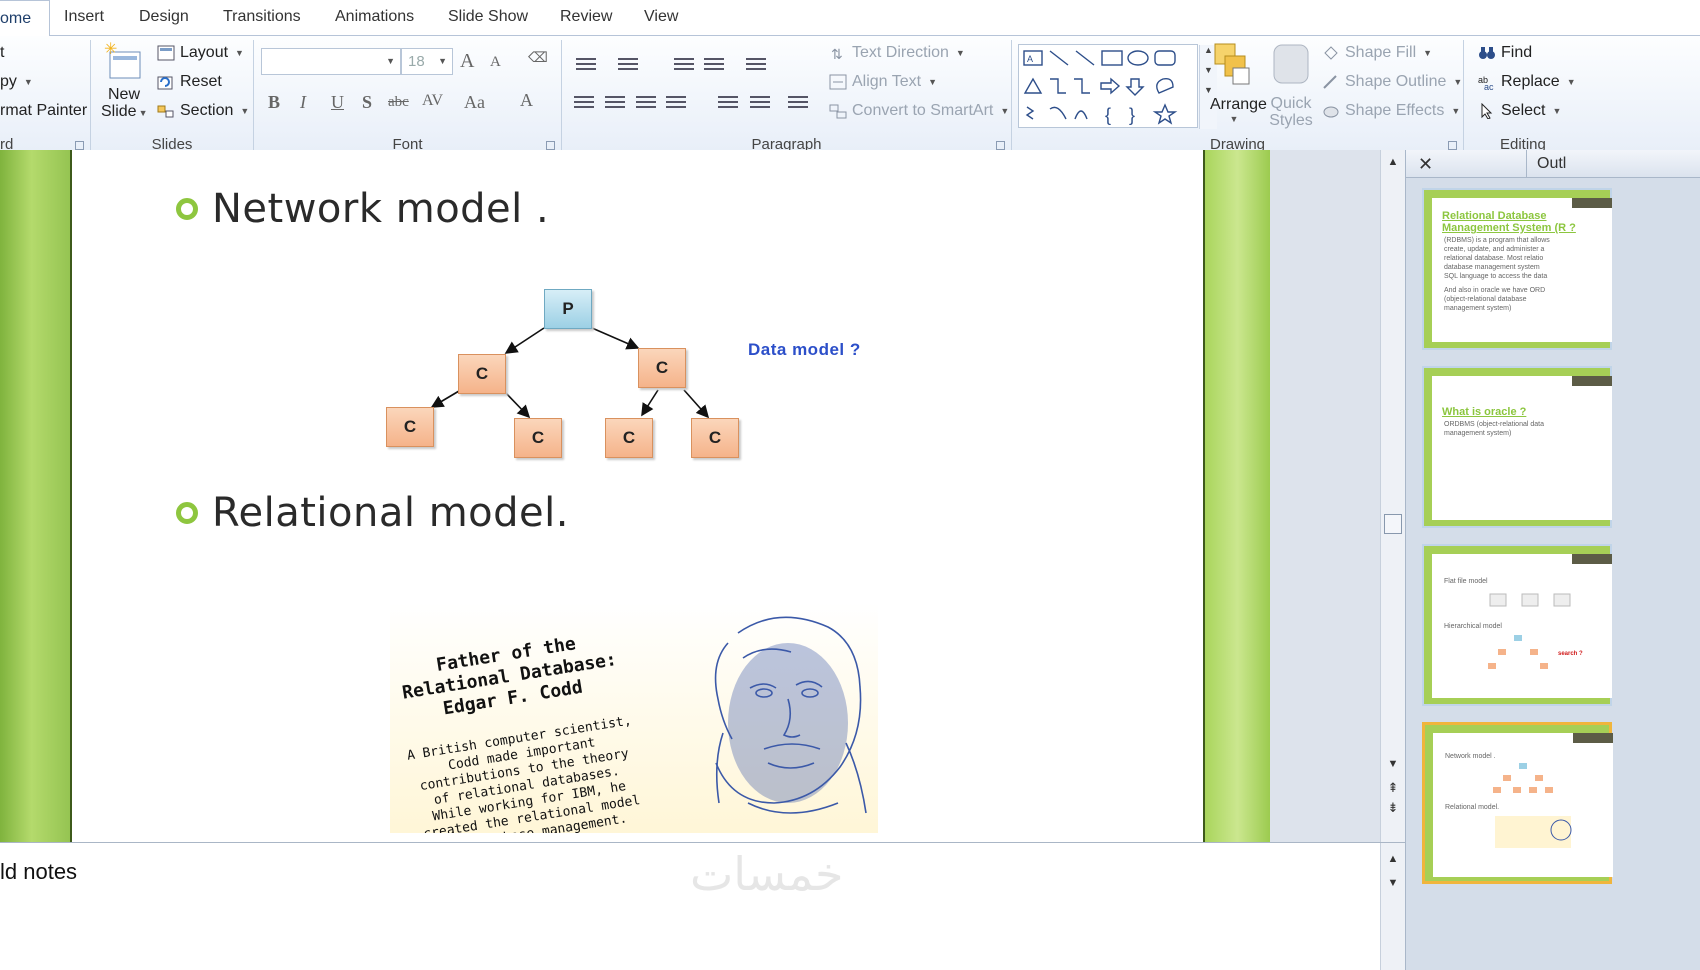 The width and height of the screenshot is (1700, 970). What do you see at coordinates (628, 66) in the screenshot?
I see `numbering-icon` at bounding box center [628, 66].